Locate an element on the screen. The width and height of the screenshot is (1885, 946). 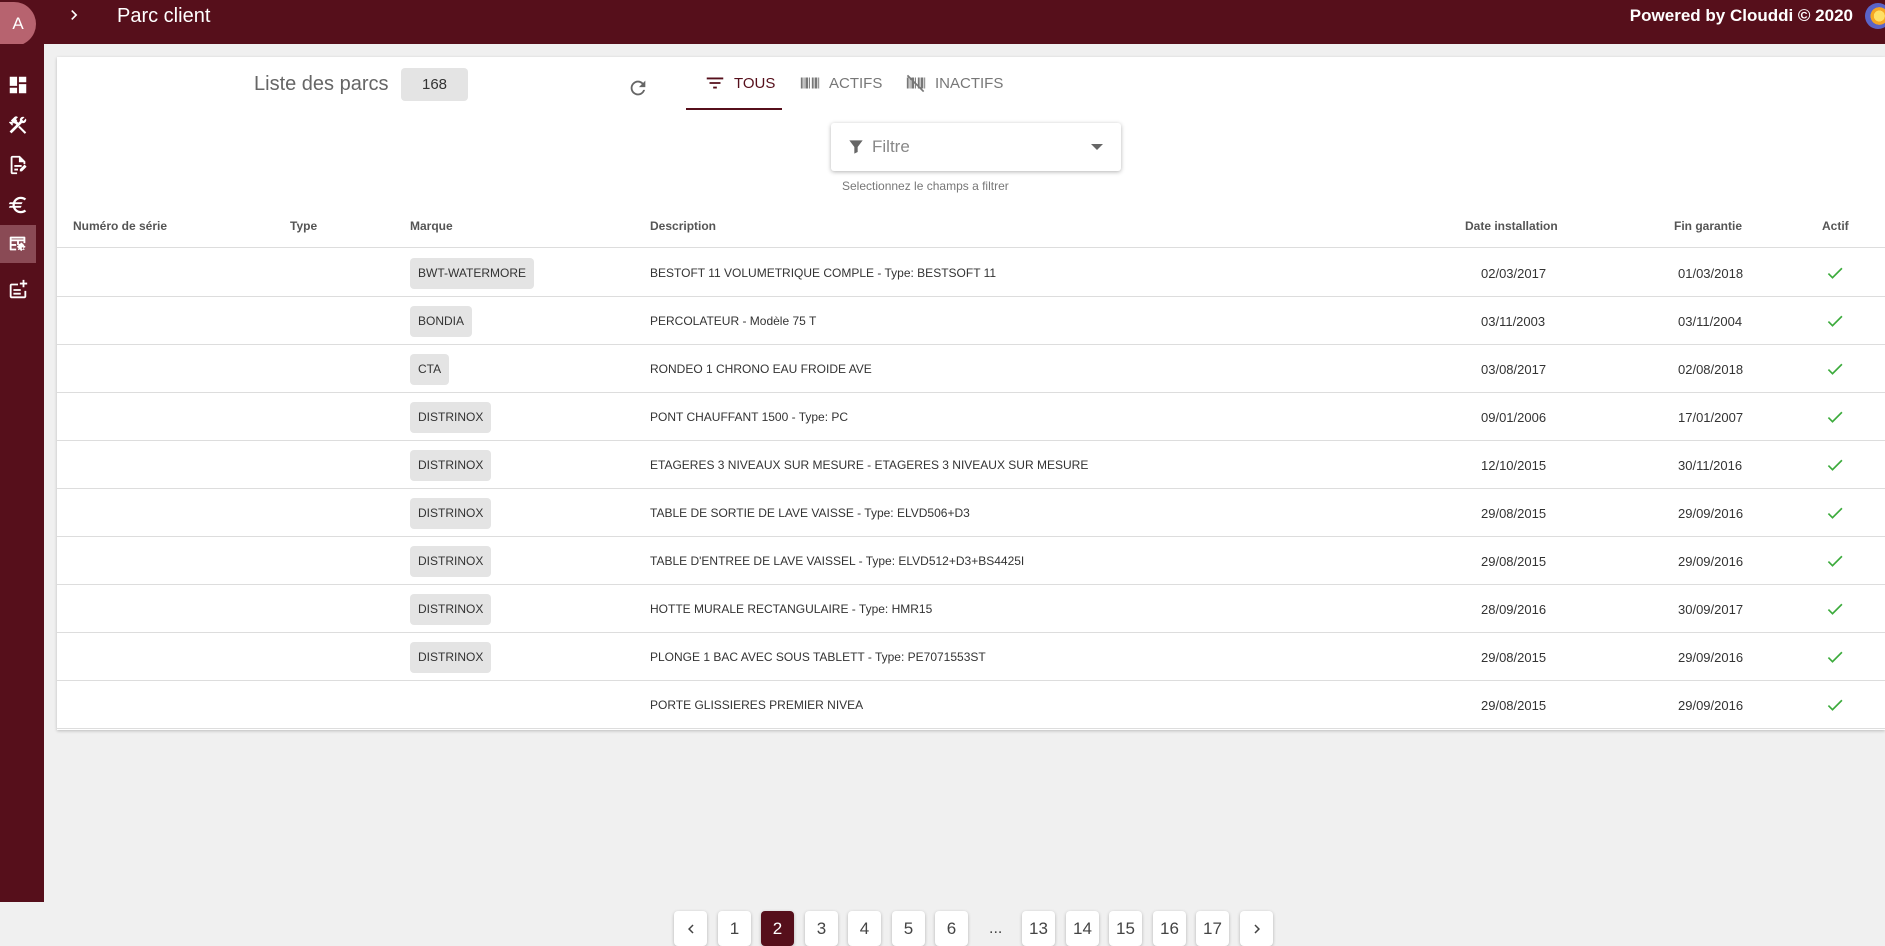
sidebar-item-finance is located at coordinates (18, 205).